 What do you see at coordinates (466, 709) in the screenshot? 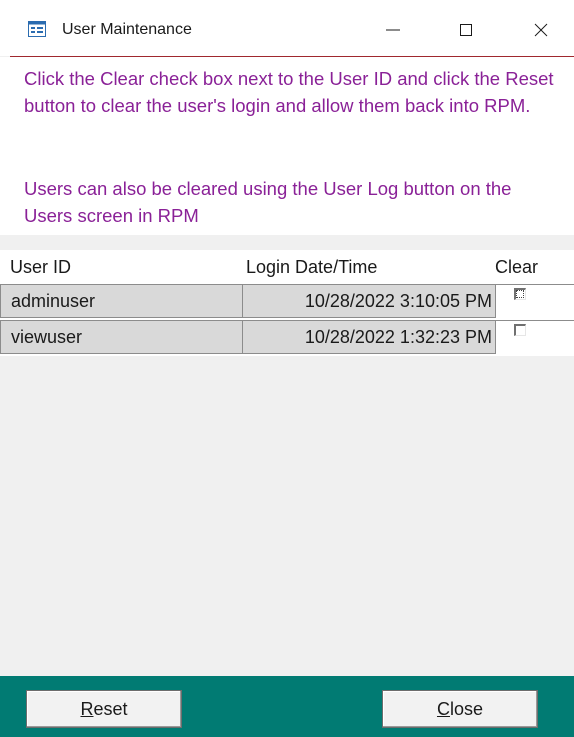
I see `close-label: lose` at bounding box center [466, 709].